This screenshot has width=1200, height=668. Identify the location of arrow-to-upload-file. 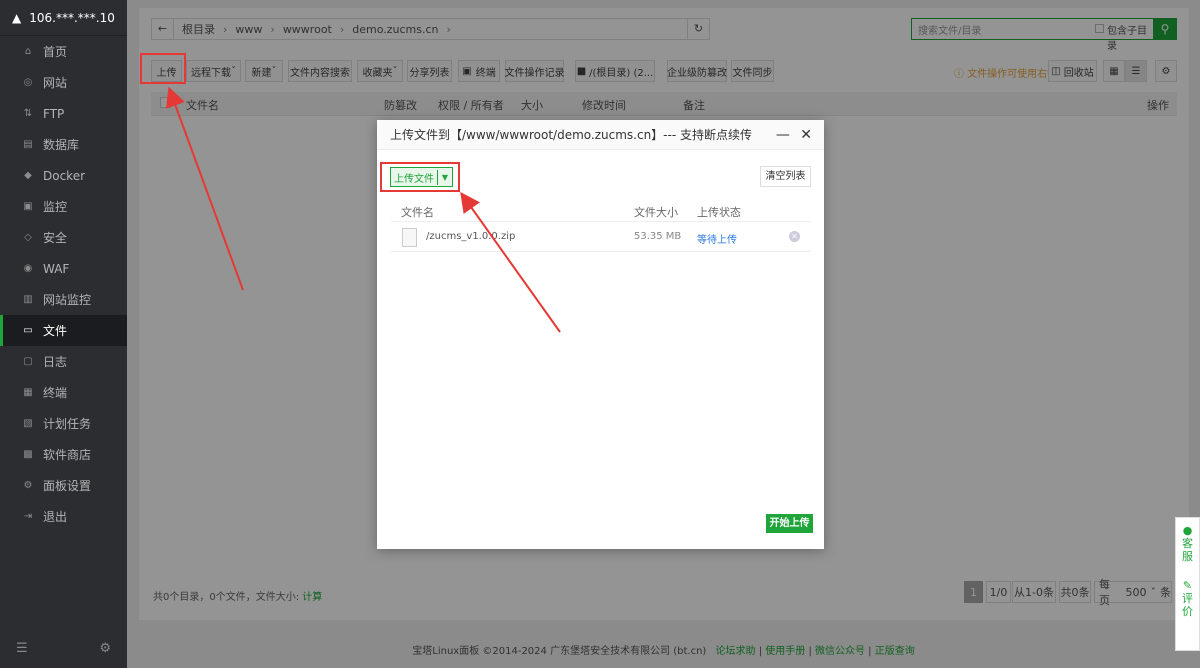
(510, 262).